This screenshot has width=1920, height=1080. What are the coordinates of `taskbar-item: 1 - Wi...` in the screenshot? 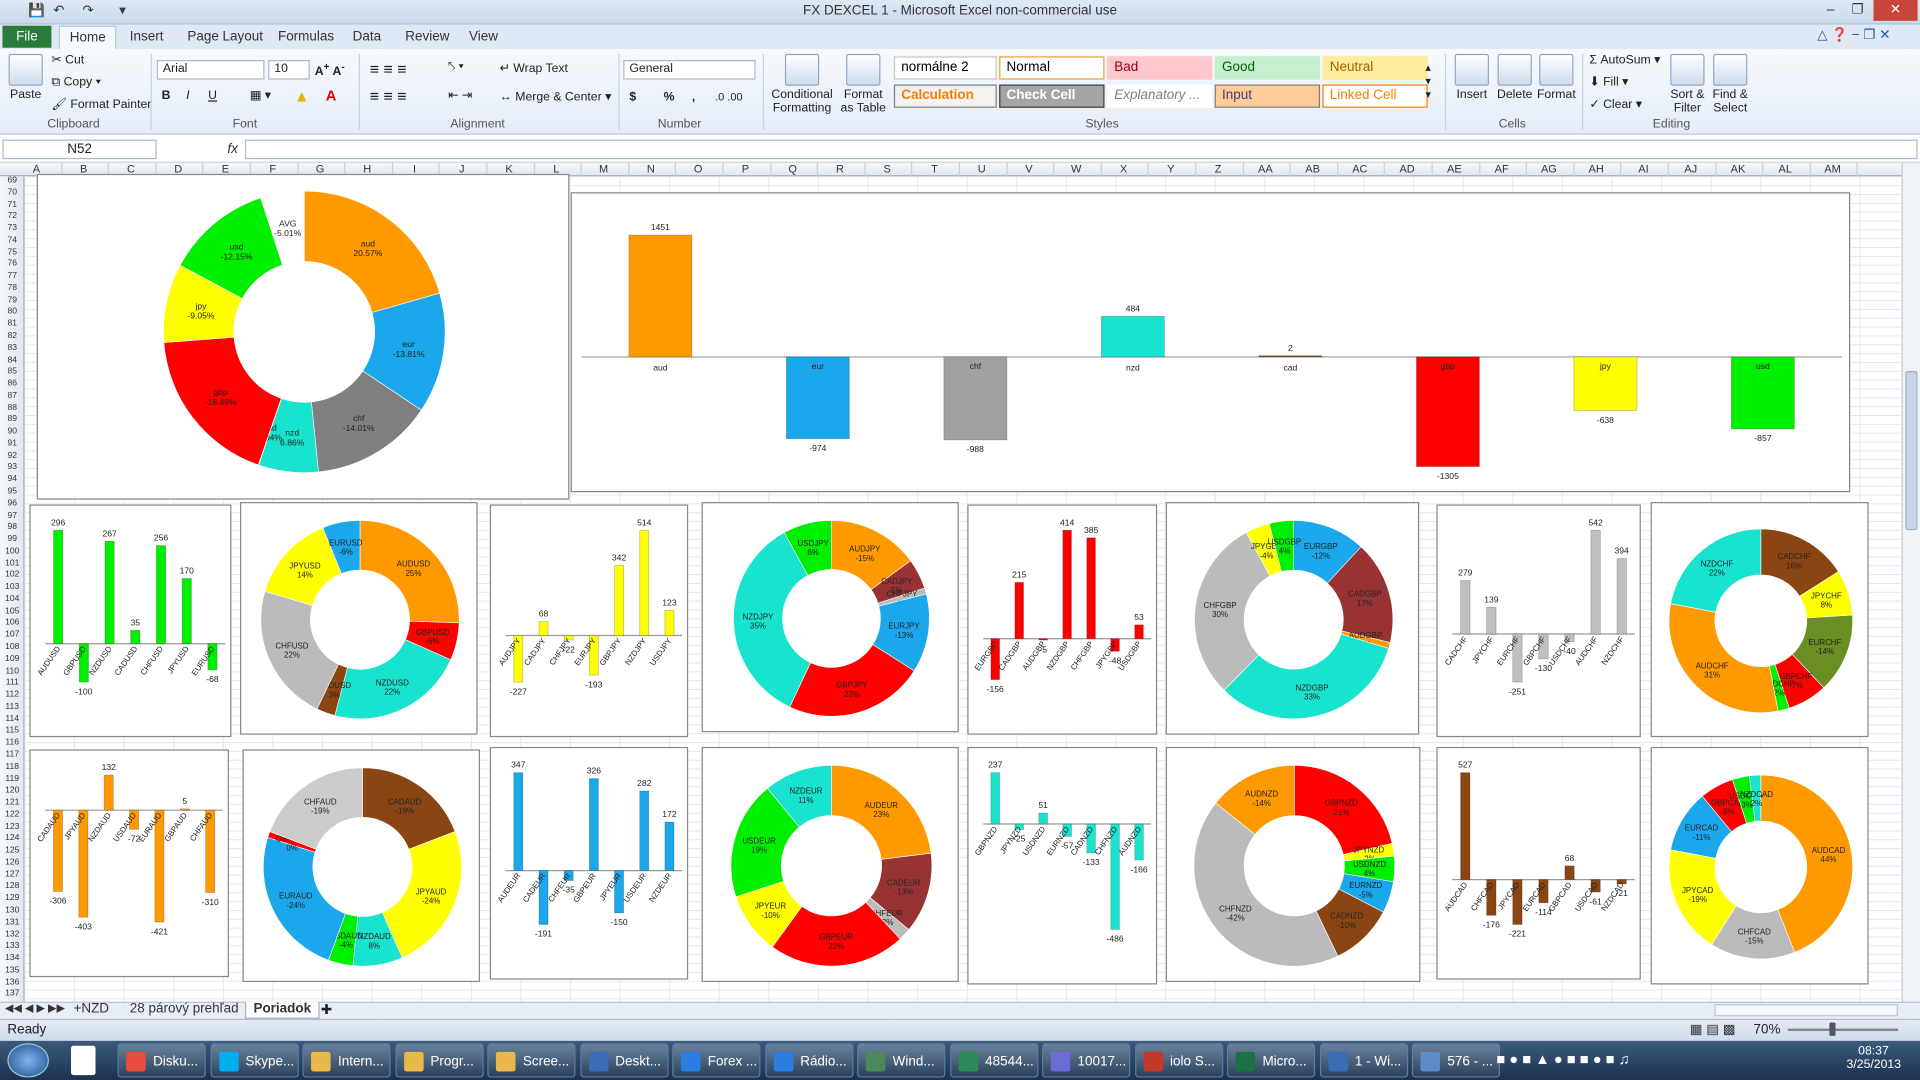 It's located at (1363, 1060).